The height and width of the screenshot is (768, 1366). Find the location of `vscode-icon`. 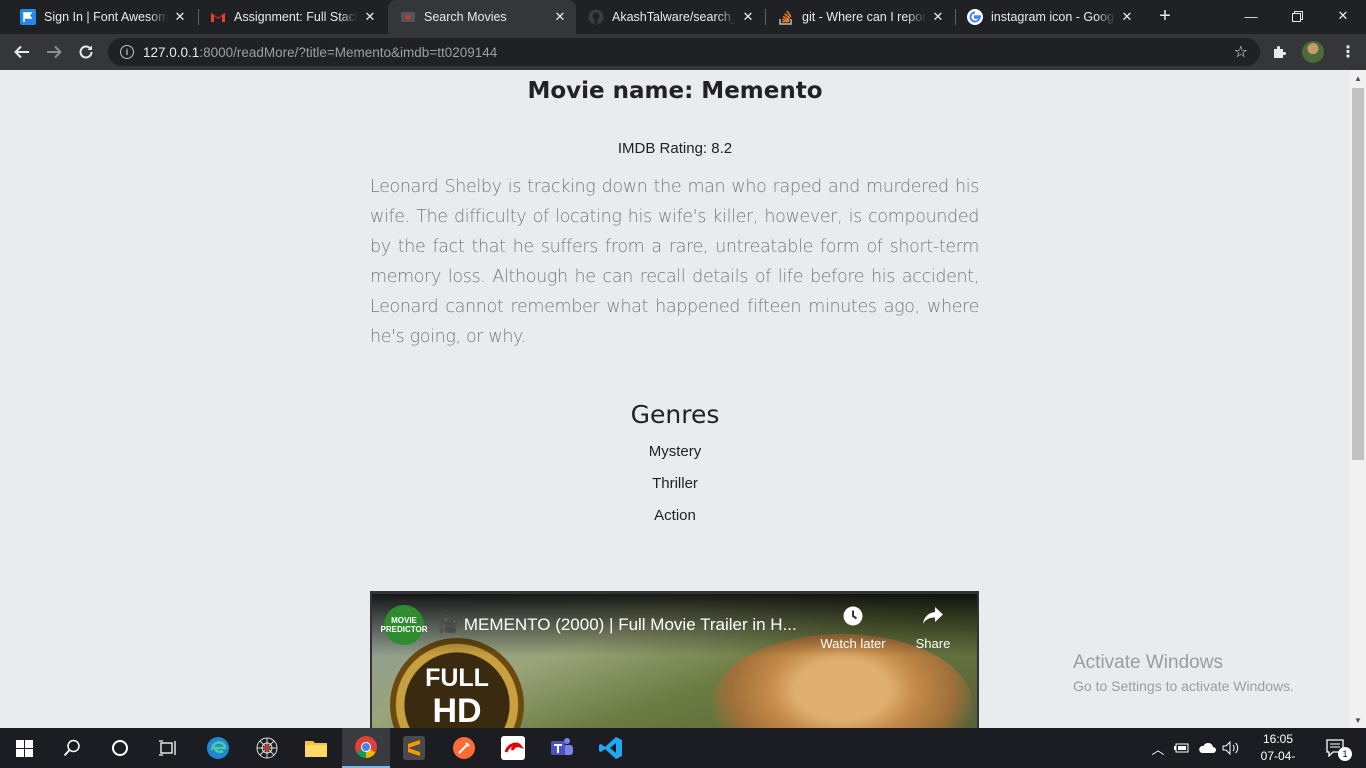

vscode-icon is located at coordinates (610, 748).